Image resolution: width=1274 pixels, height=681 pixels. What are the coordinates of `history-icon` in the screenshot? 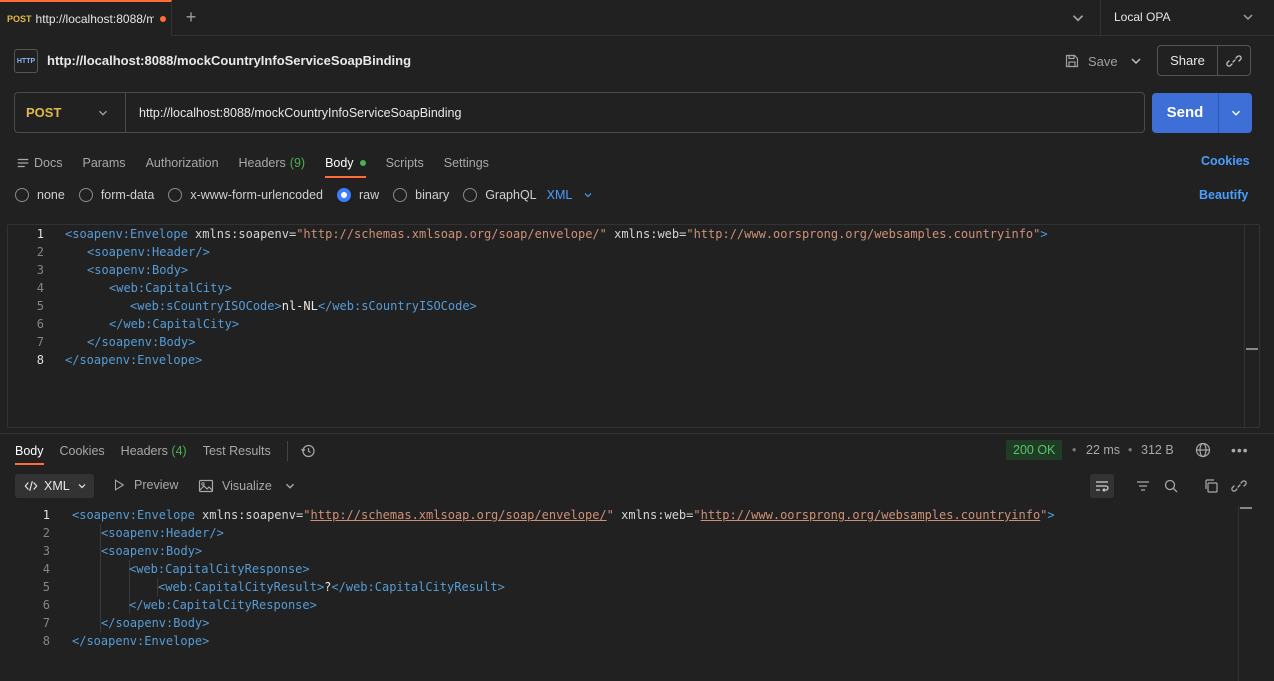 It's located at (308, 451).